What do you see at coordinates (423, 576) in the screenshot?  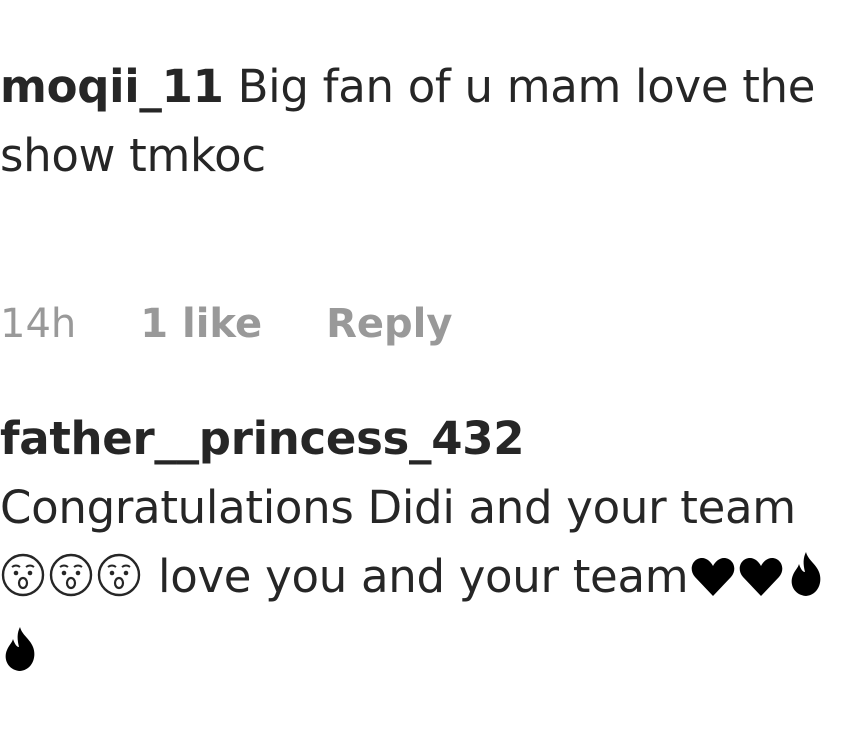 I see `comment-text-part-2: love you and your team` at bounding box center [423, 576].